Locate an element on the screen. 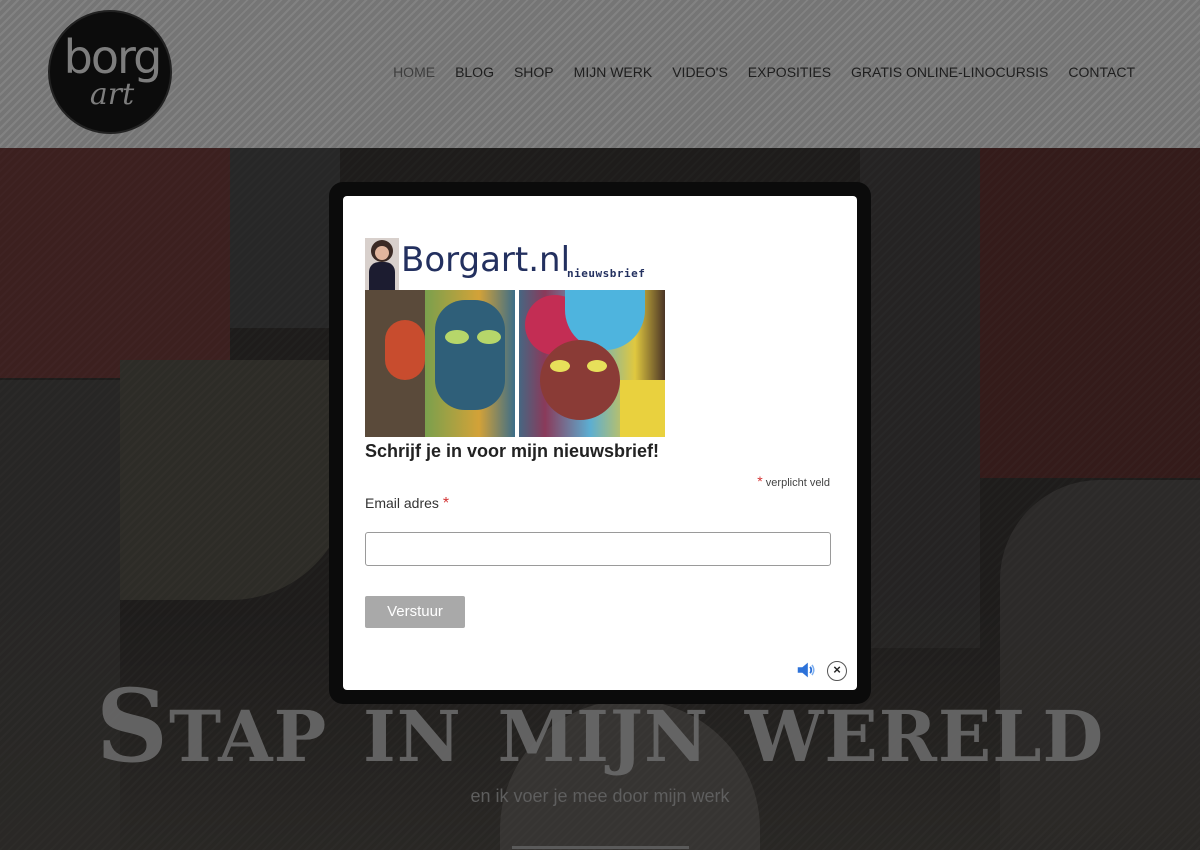 This screenshot has width=1200, height=850. required-note: * verplicht veld is located at coordinates (793, 482).